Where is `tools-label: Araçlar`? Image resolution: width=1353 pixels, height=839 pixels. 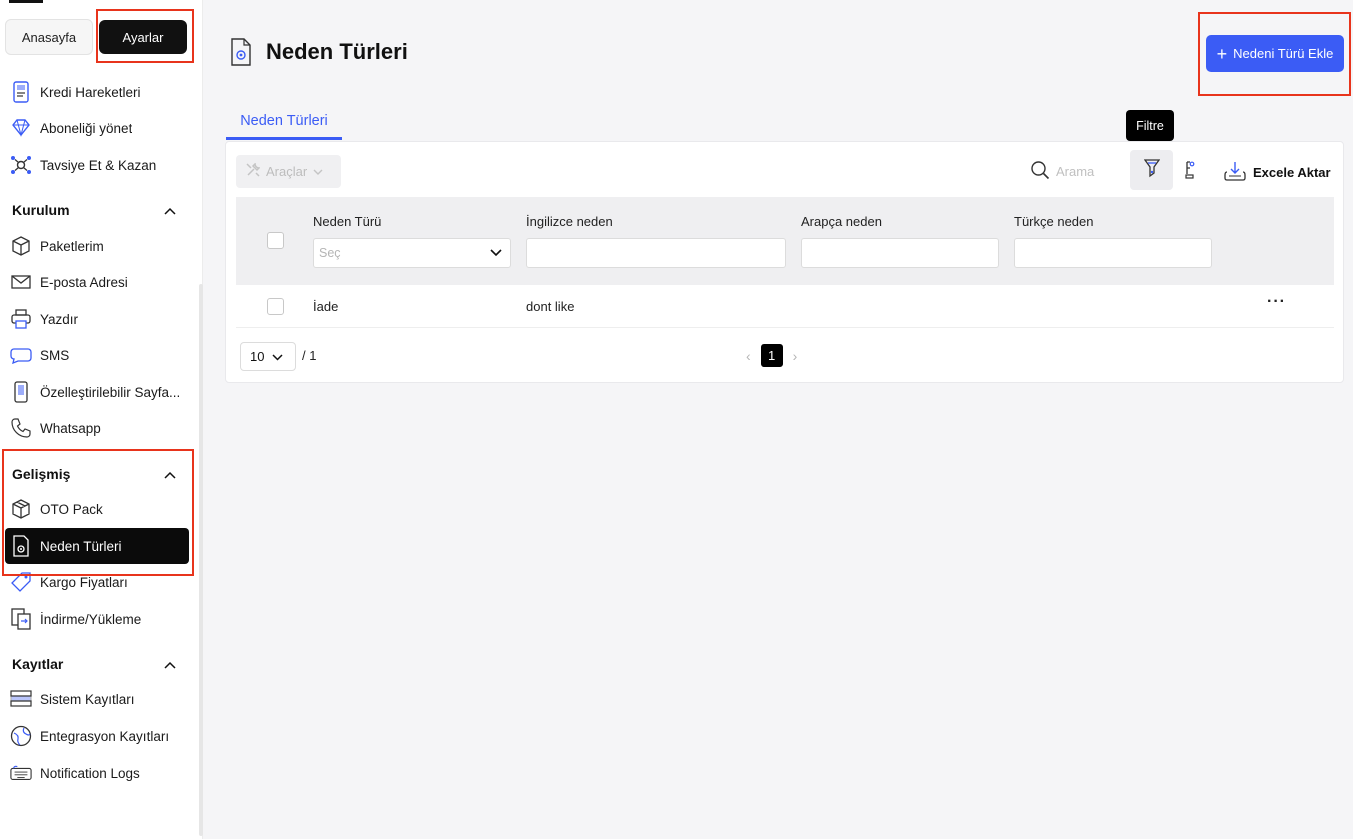
tools-label: Araçlar is located at coordinates (287, 171).